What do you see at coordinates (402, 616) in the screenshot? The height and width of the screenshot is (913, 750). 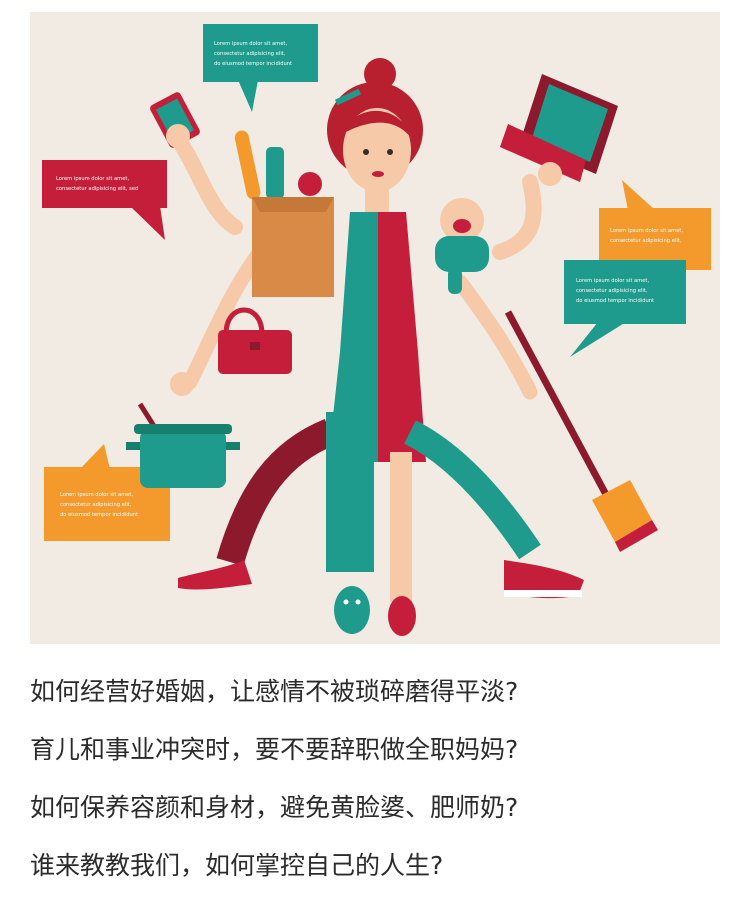 I see `flat-shoe-icon` at bounding box center [402, 616].